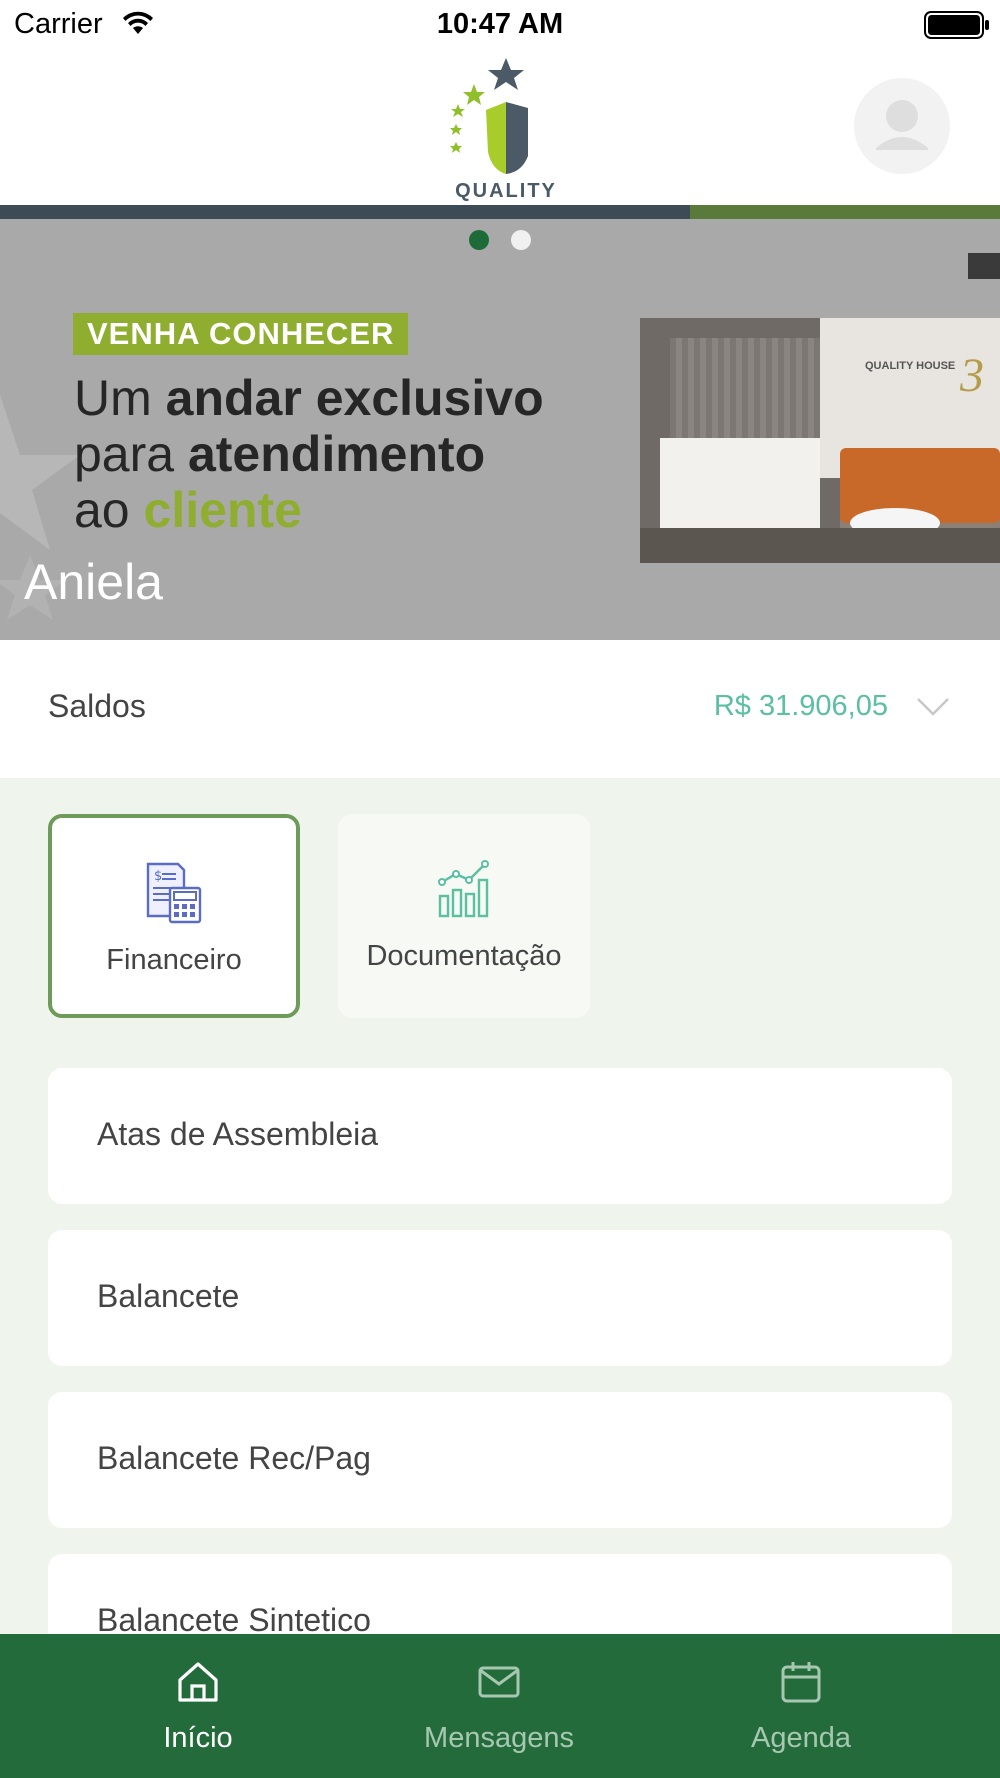  I want to click on app-header: QUALITY HOUSE, so click(500, 137).